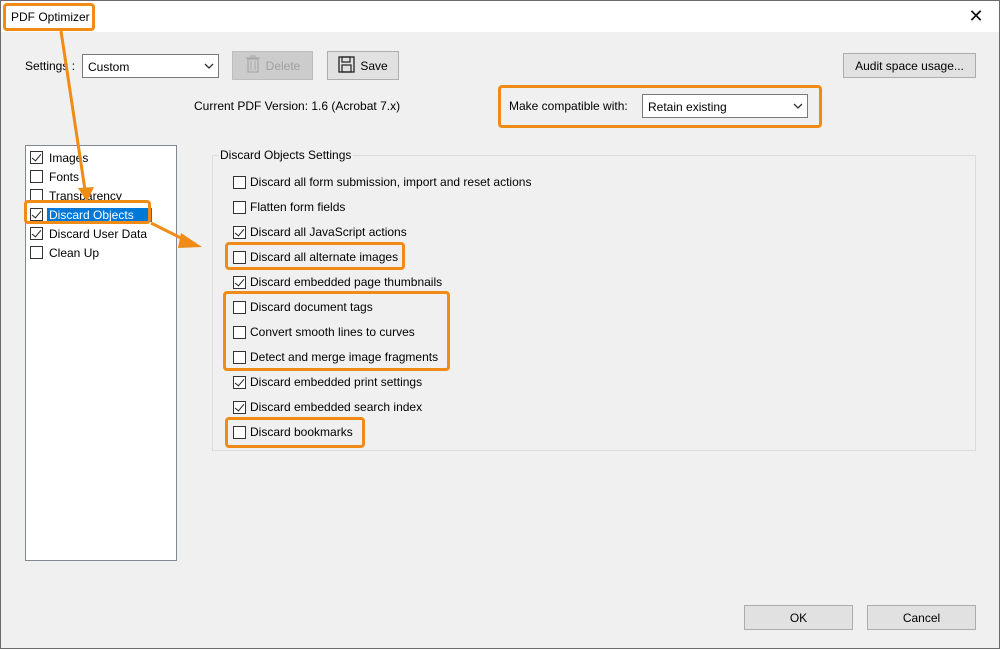 Image resolution: width=1000 pixels, height=650 pixels. What do you see at coordinates (85, 195) in the screenshot?
I see `panel-item-label: Transparency` at bounding box center [85, 195].